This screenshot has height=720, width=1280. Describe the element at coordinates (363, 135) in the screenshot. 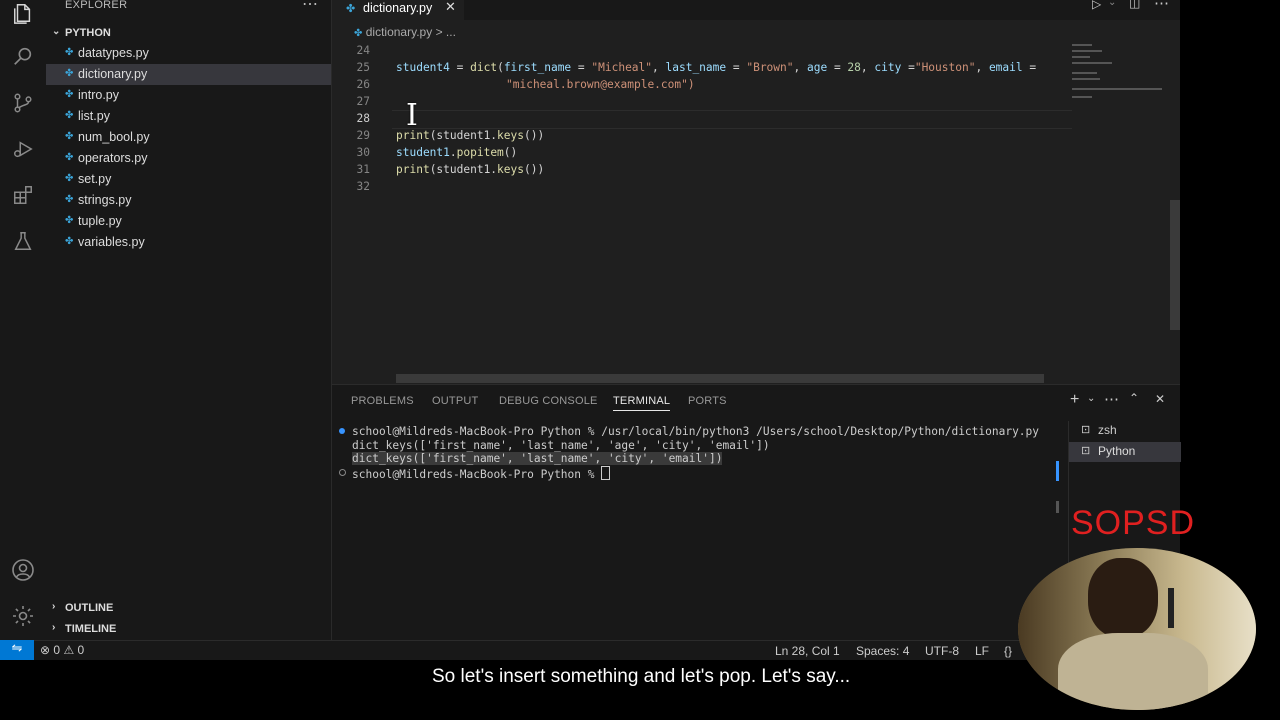

I see `line-number: 29` at that location.